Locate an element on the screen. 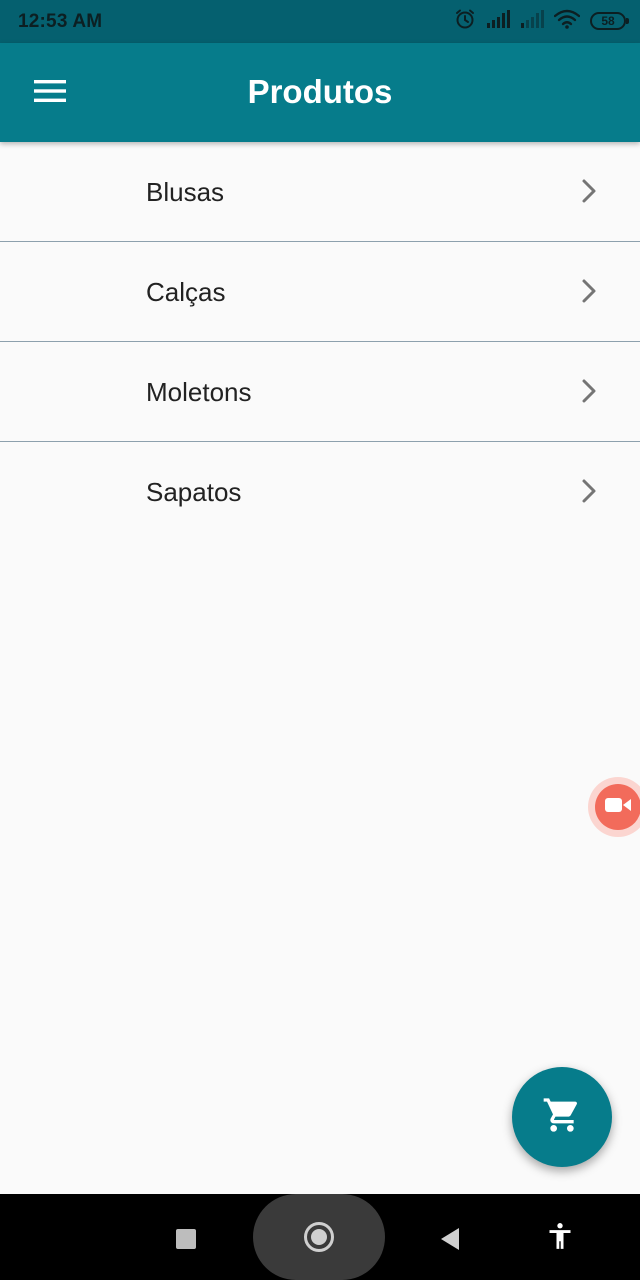 The image size is (640, 1280). cart-fab-button is located at coordinates (562, 1117).